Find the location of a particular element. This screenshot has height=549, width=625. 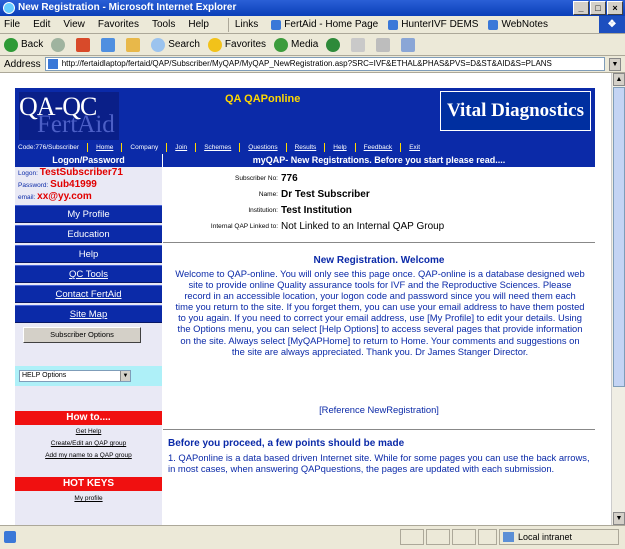

back-button: Back is located at coordinates (23, 44).